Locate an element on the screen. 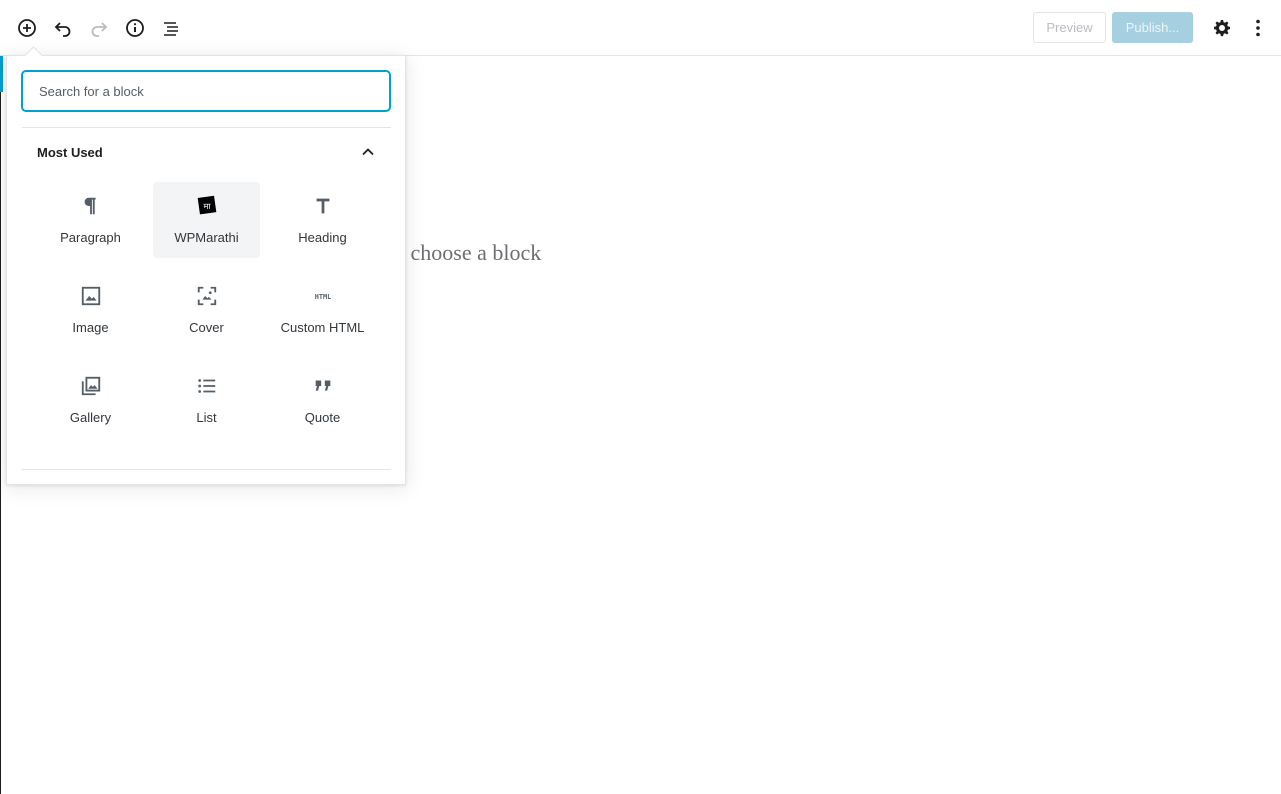  block-label: Custom HTML is located at coordinates (322, 327).